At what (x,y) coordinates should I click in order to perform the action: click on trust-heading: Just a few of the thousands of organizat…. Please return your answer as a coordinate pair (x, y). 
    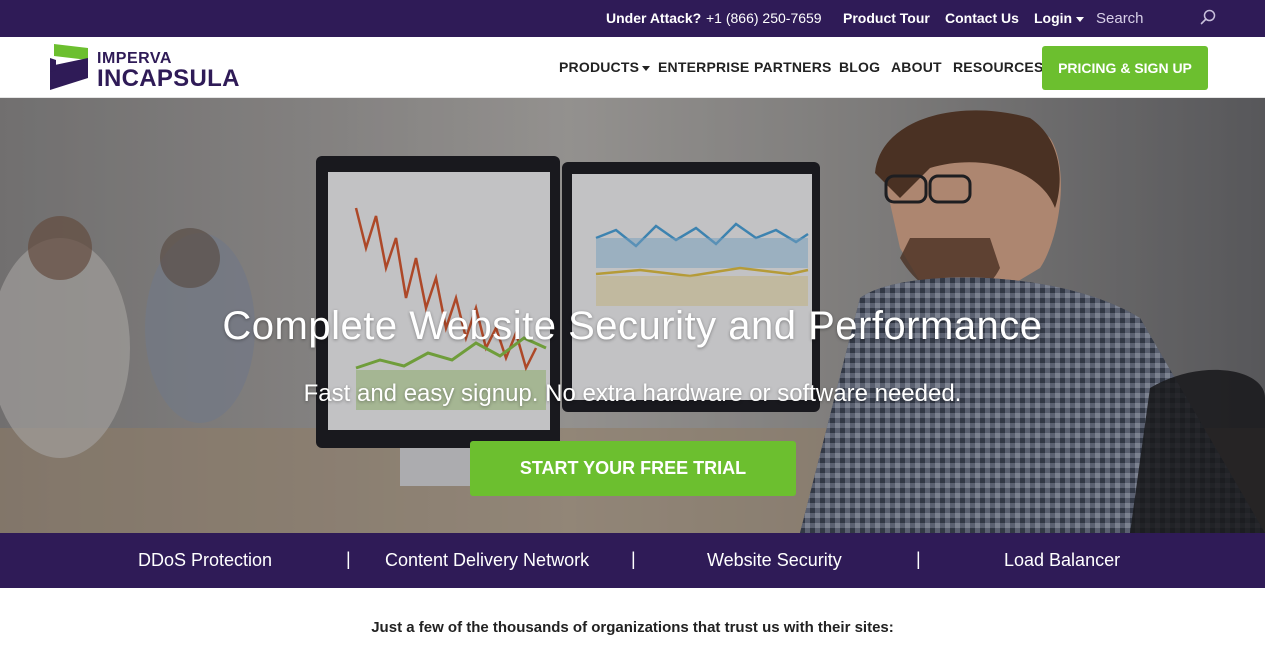
    Looking at the image, I should click on (632, 627).